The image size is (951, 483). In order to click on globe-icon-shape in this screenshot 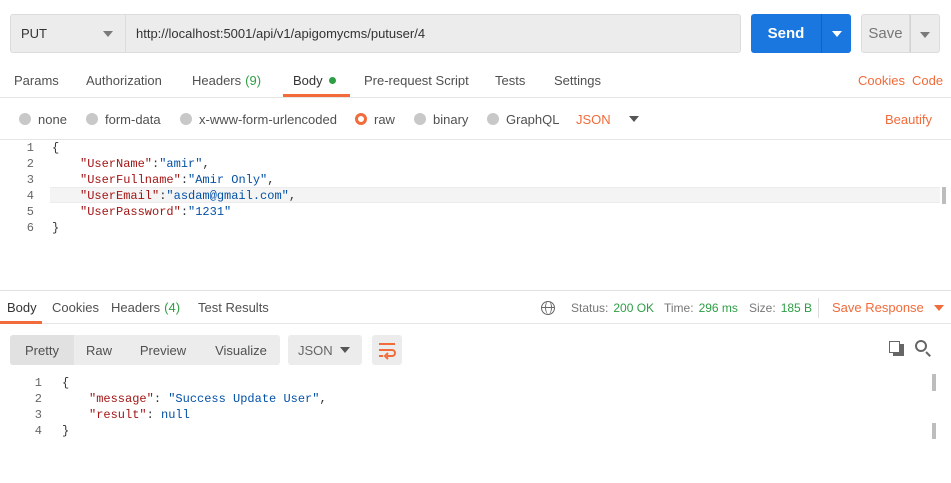, I will do `click(548, 307)`.